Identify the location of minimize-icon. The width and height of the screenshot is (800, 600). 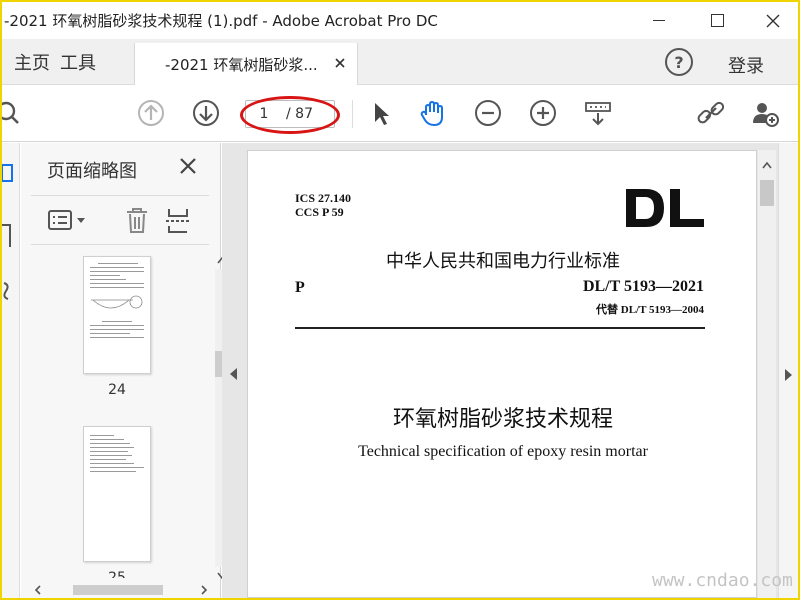
(659, 20).